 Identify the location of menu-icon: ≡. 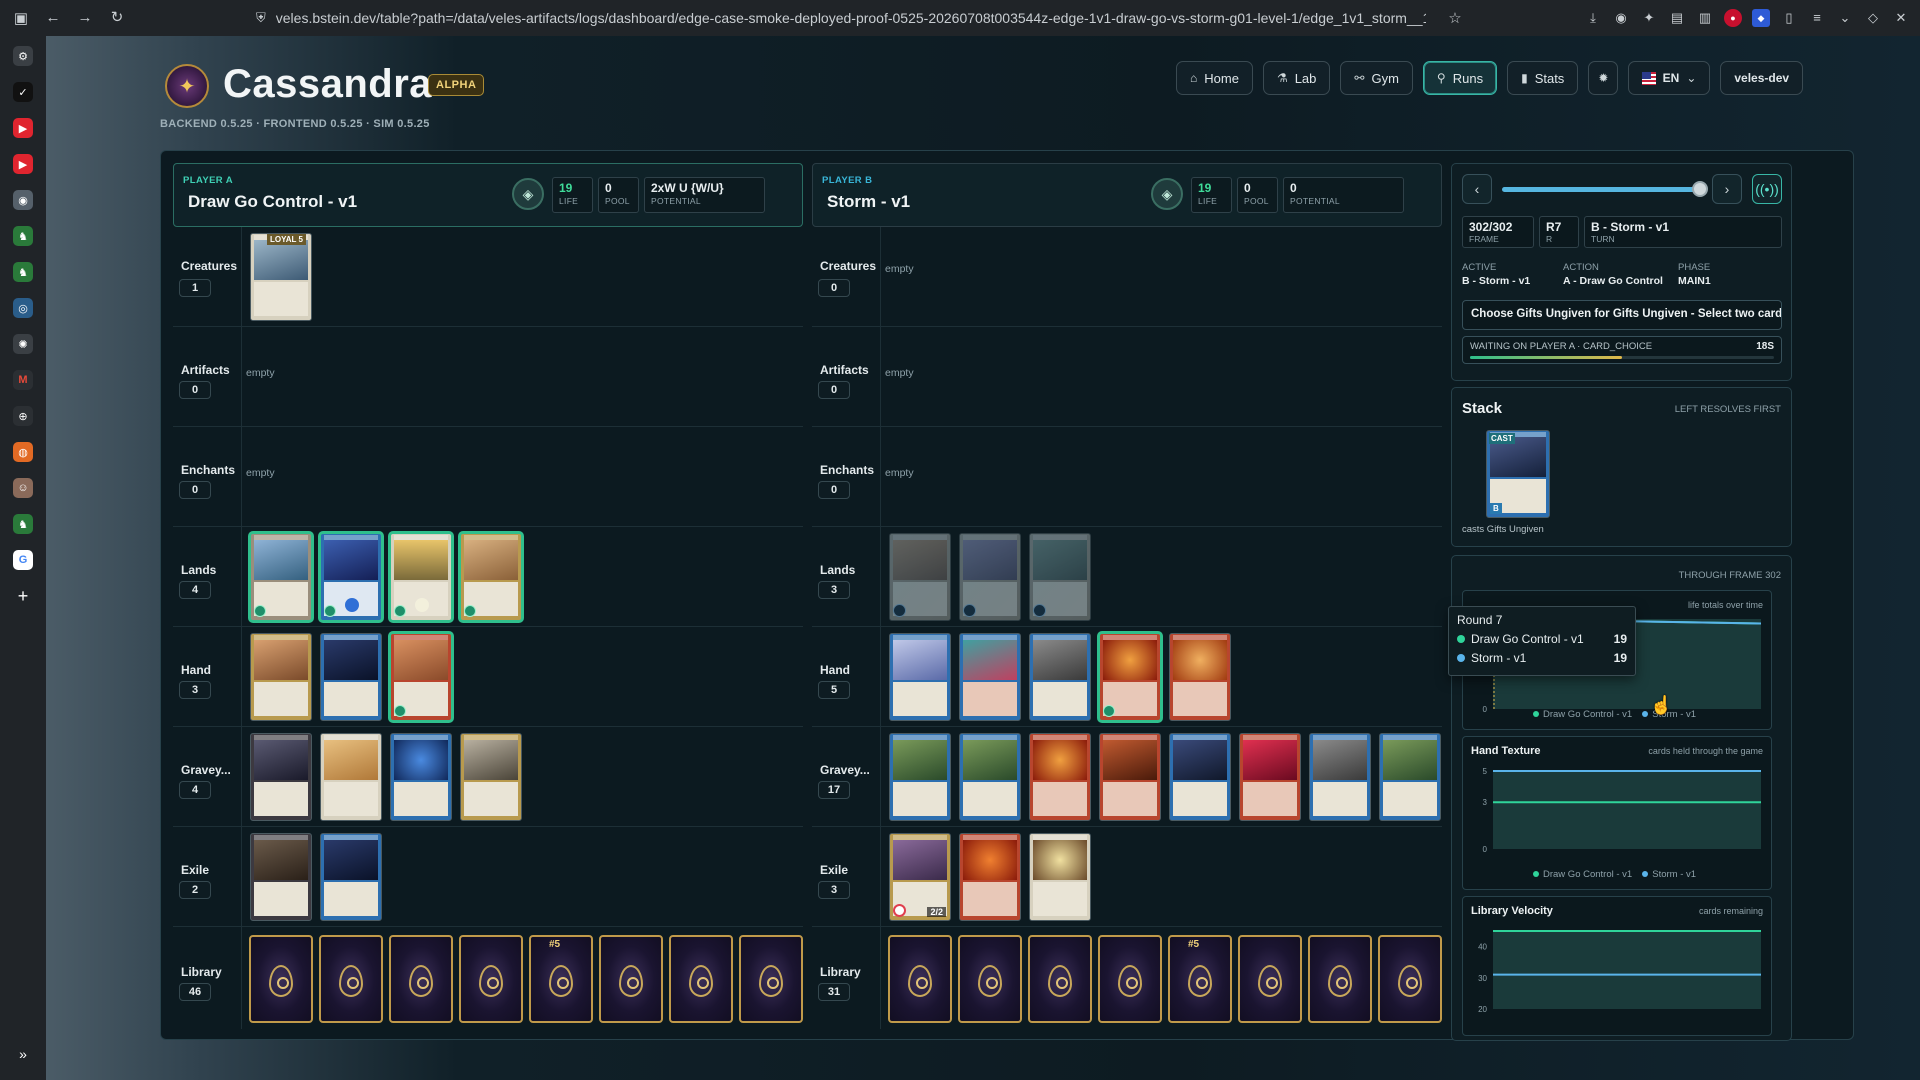
(1817, 18).